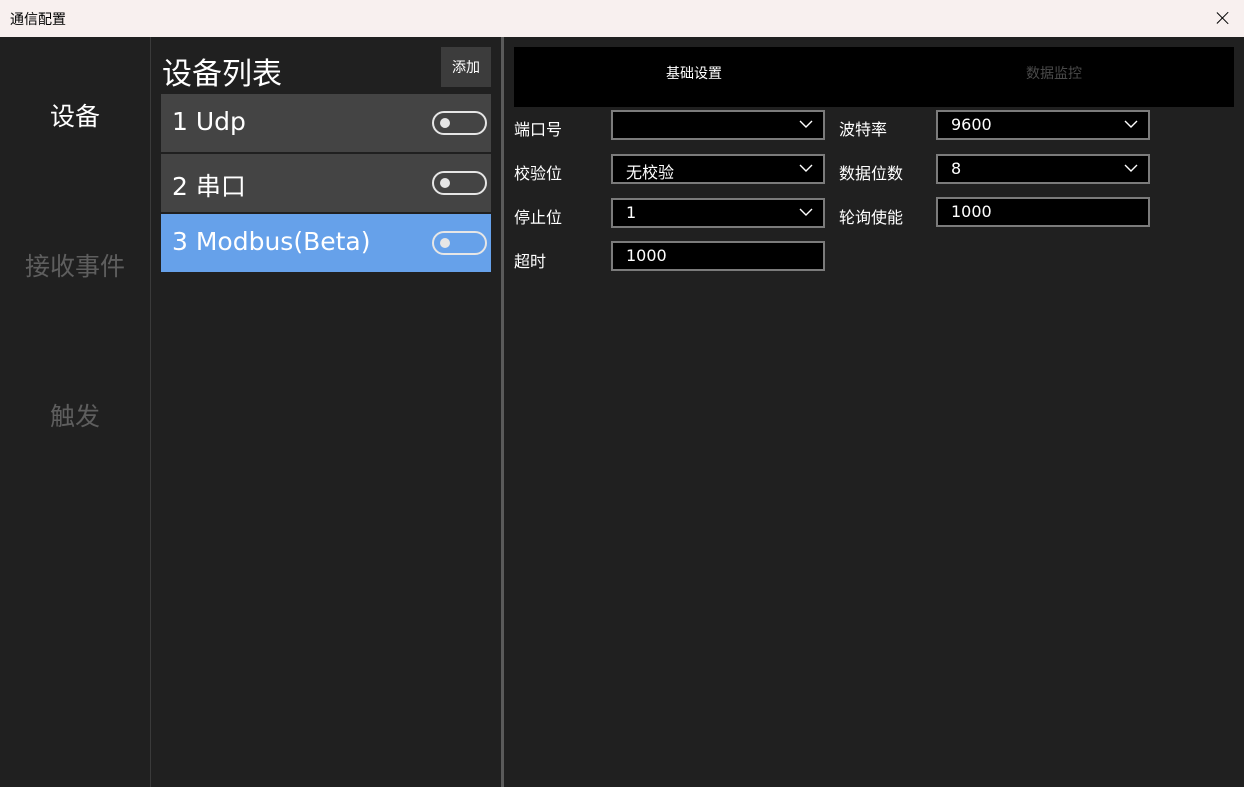 The image size is (1244, 787). I want to click on title-bar: 通信配置, so click(622, 18).